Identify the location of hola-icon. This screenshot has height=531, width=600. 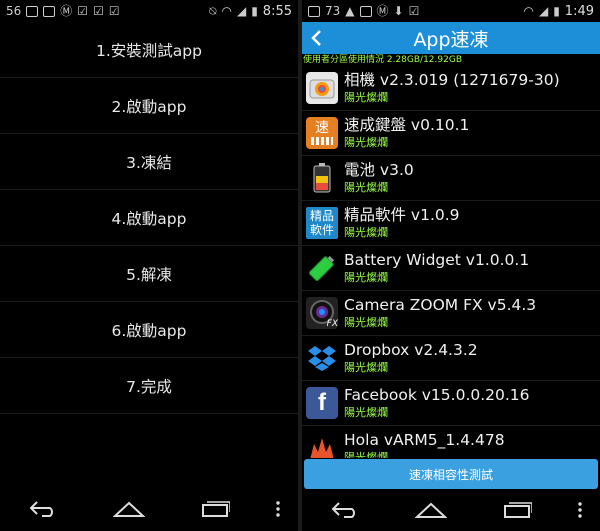
(322, 445).